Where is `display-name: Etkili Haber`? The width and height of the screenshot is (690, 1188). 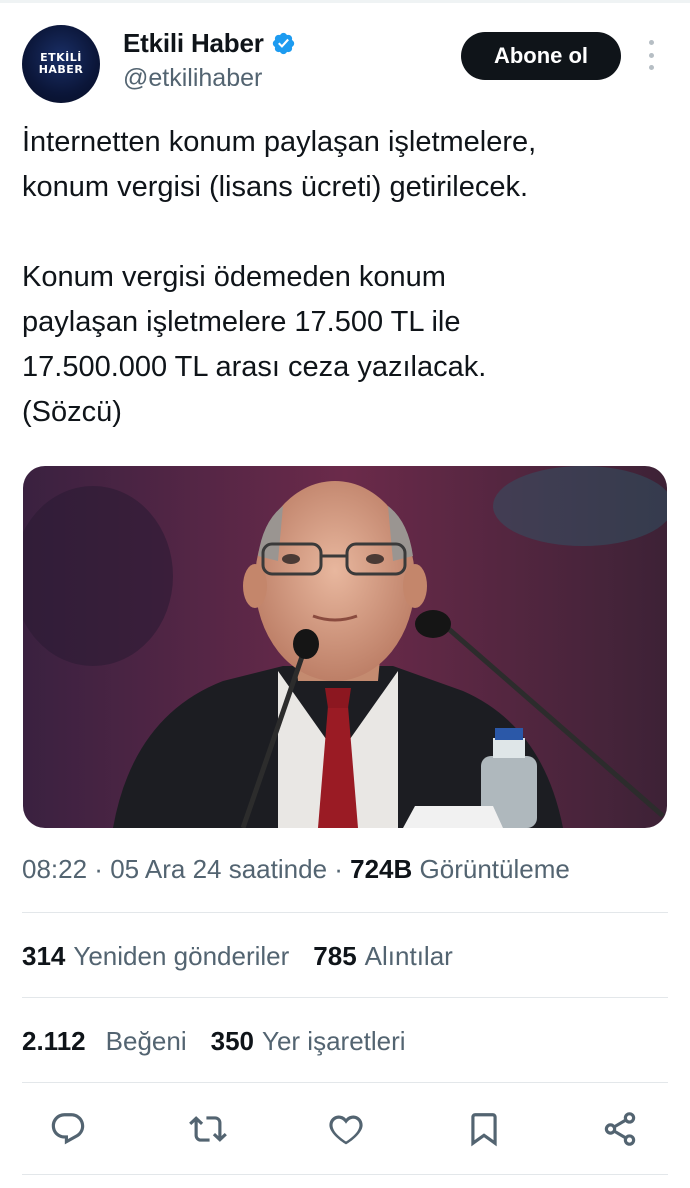 display-name: Etkili Haber is located at coordinates (193, 43).